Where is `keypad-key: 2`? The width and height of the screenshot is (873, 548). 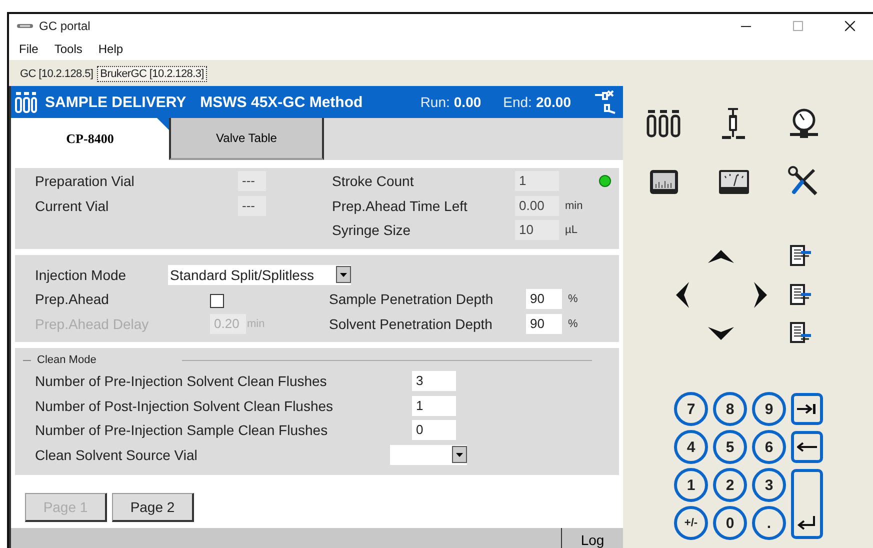
keypad-key: 2 is located at coordinates (730, 485).